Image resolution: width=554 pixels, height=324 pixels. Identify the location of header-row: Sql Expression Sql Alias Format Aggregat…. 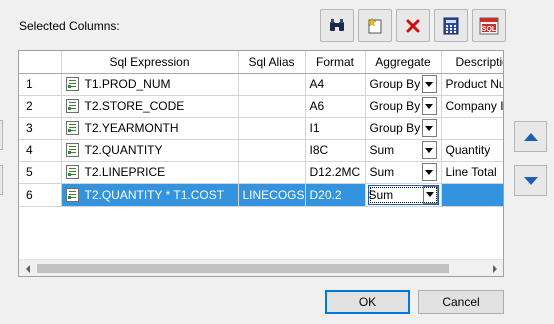
(261, 62).